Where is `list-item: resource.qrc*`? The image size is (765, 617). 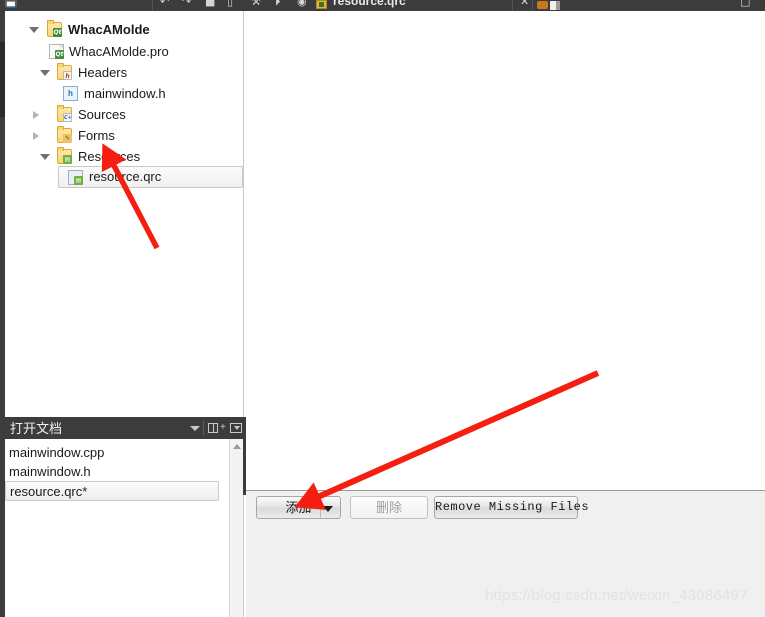 list-item: resource.qrc* is located at coordinates (112, 491).